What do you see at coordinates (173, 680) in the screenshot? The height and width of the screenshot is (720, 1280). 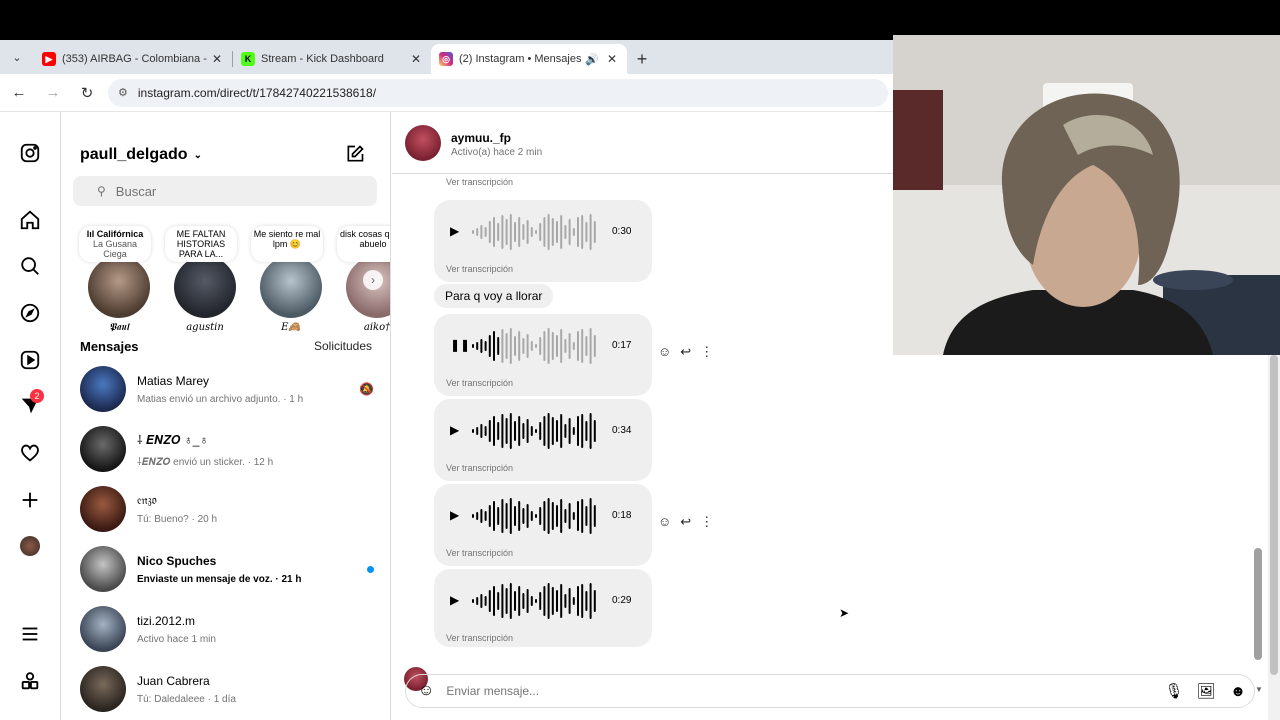 I see `thread-name: Juan Cabrera` at bounding box center [173, 680].